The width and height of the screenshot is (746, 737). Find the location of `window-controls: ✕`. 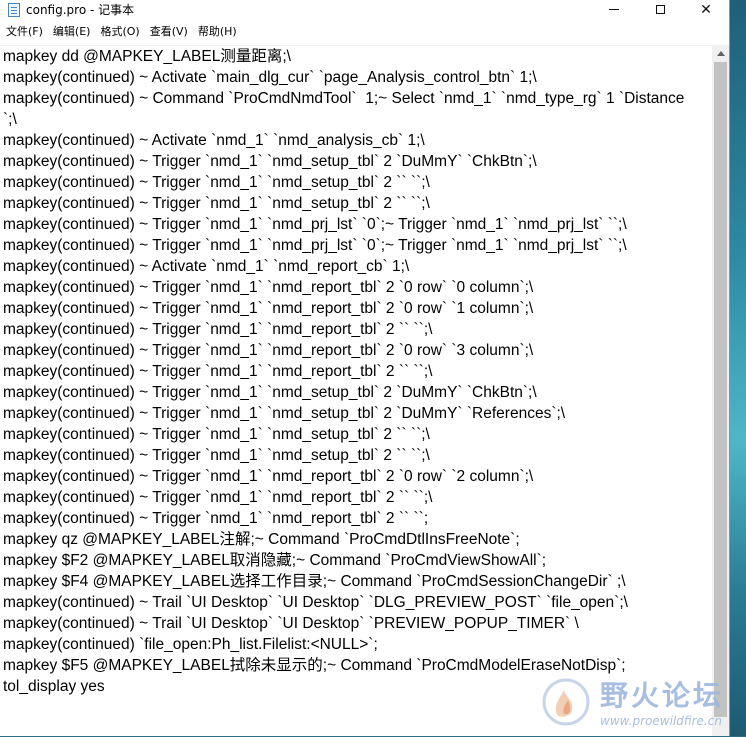

window-controls: ✕ is located at coordinates (660, 9).